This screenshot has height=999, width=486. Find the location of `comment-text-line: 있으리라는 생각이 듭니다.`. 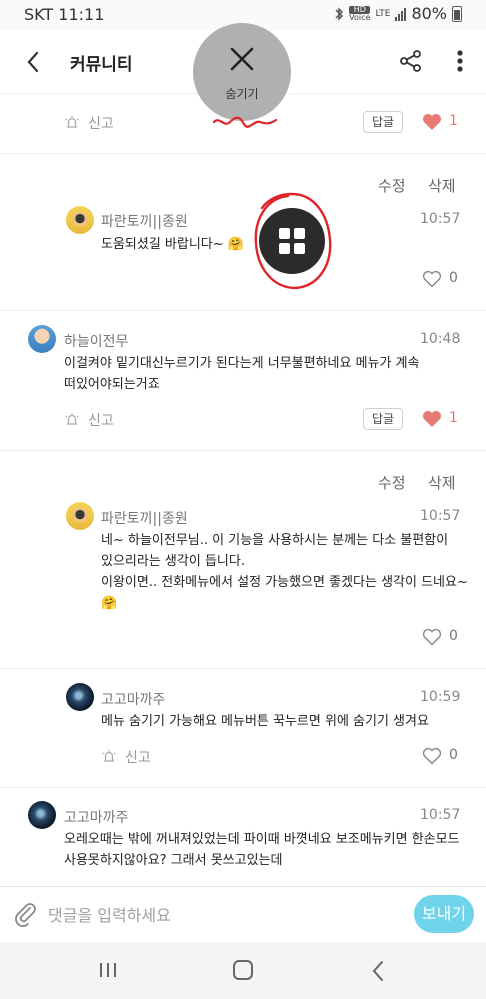

comment-text-line: 있으리라는 생각이 듭니다. is located at coordinates (173, 561).